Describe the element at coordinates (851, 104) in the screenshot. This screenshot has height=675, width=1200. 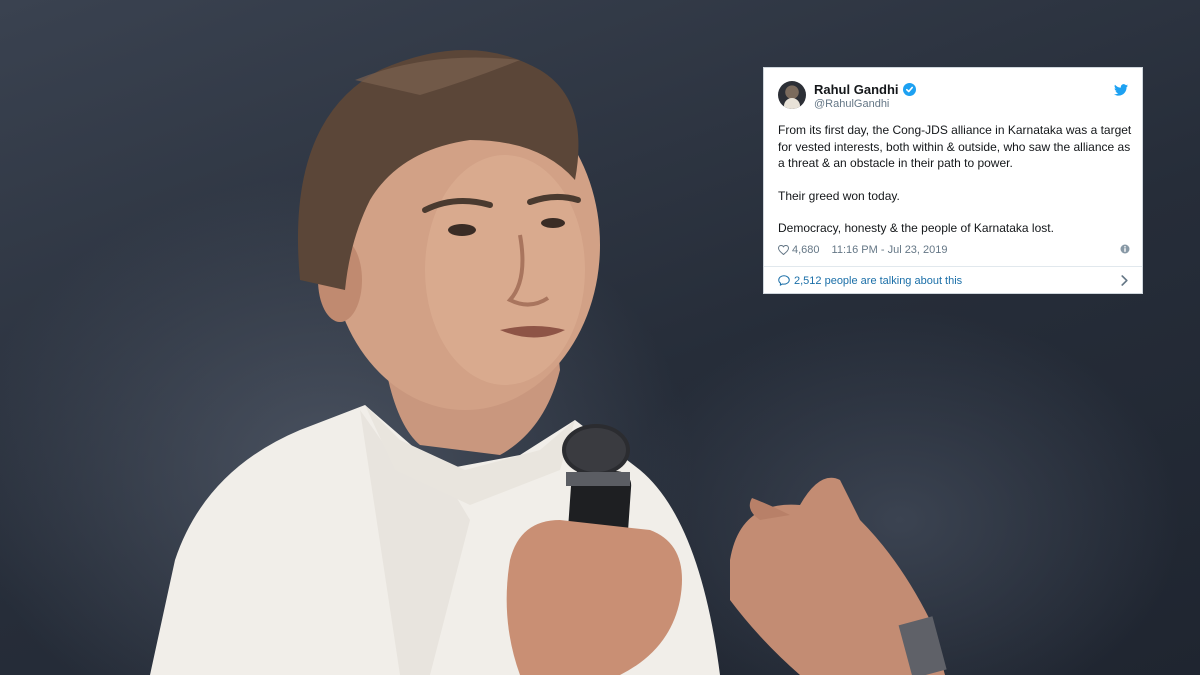
I see `author-handle: @RahulGandhi` at that location.